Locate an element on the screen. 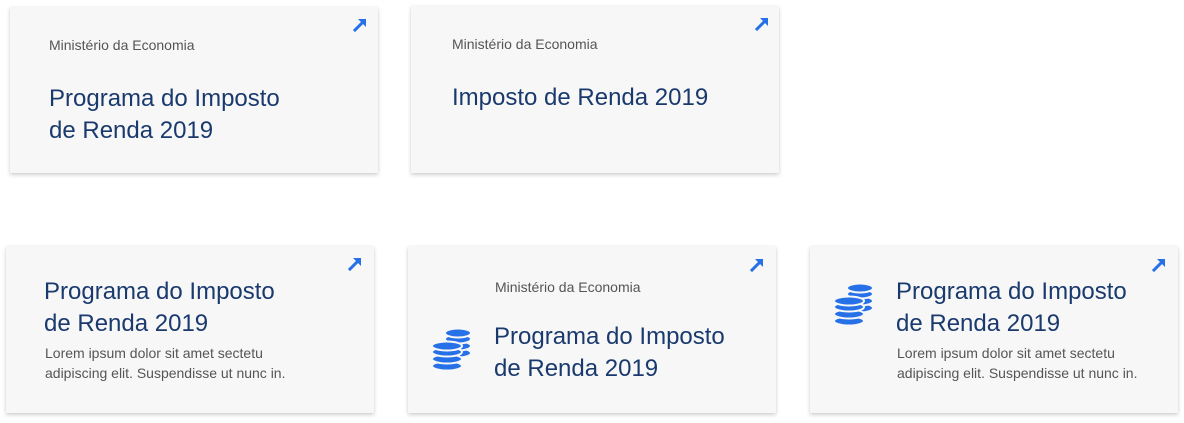  card-title-line: Imposto de Renda 2019 is located at coordinates (580, 97).